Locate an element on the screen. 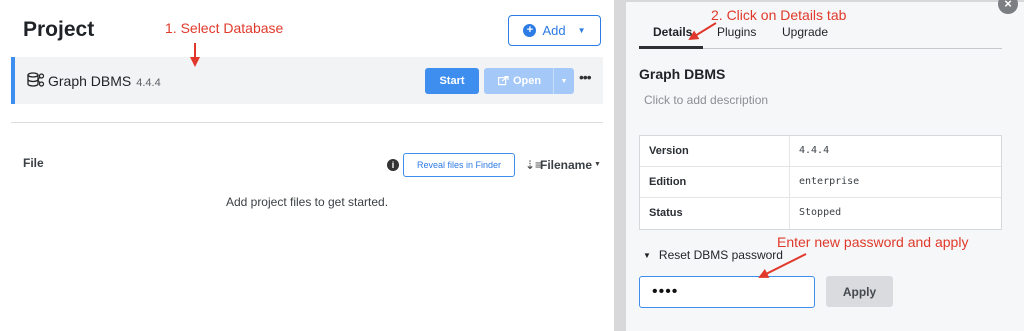  property-value: Stopped is located at coordinates (820, 212).